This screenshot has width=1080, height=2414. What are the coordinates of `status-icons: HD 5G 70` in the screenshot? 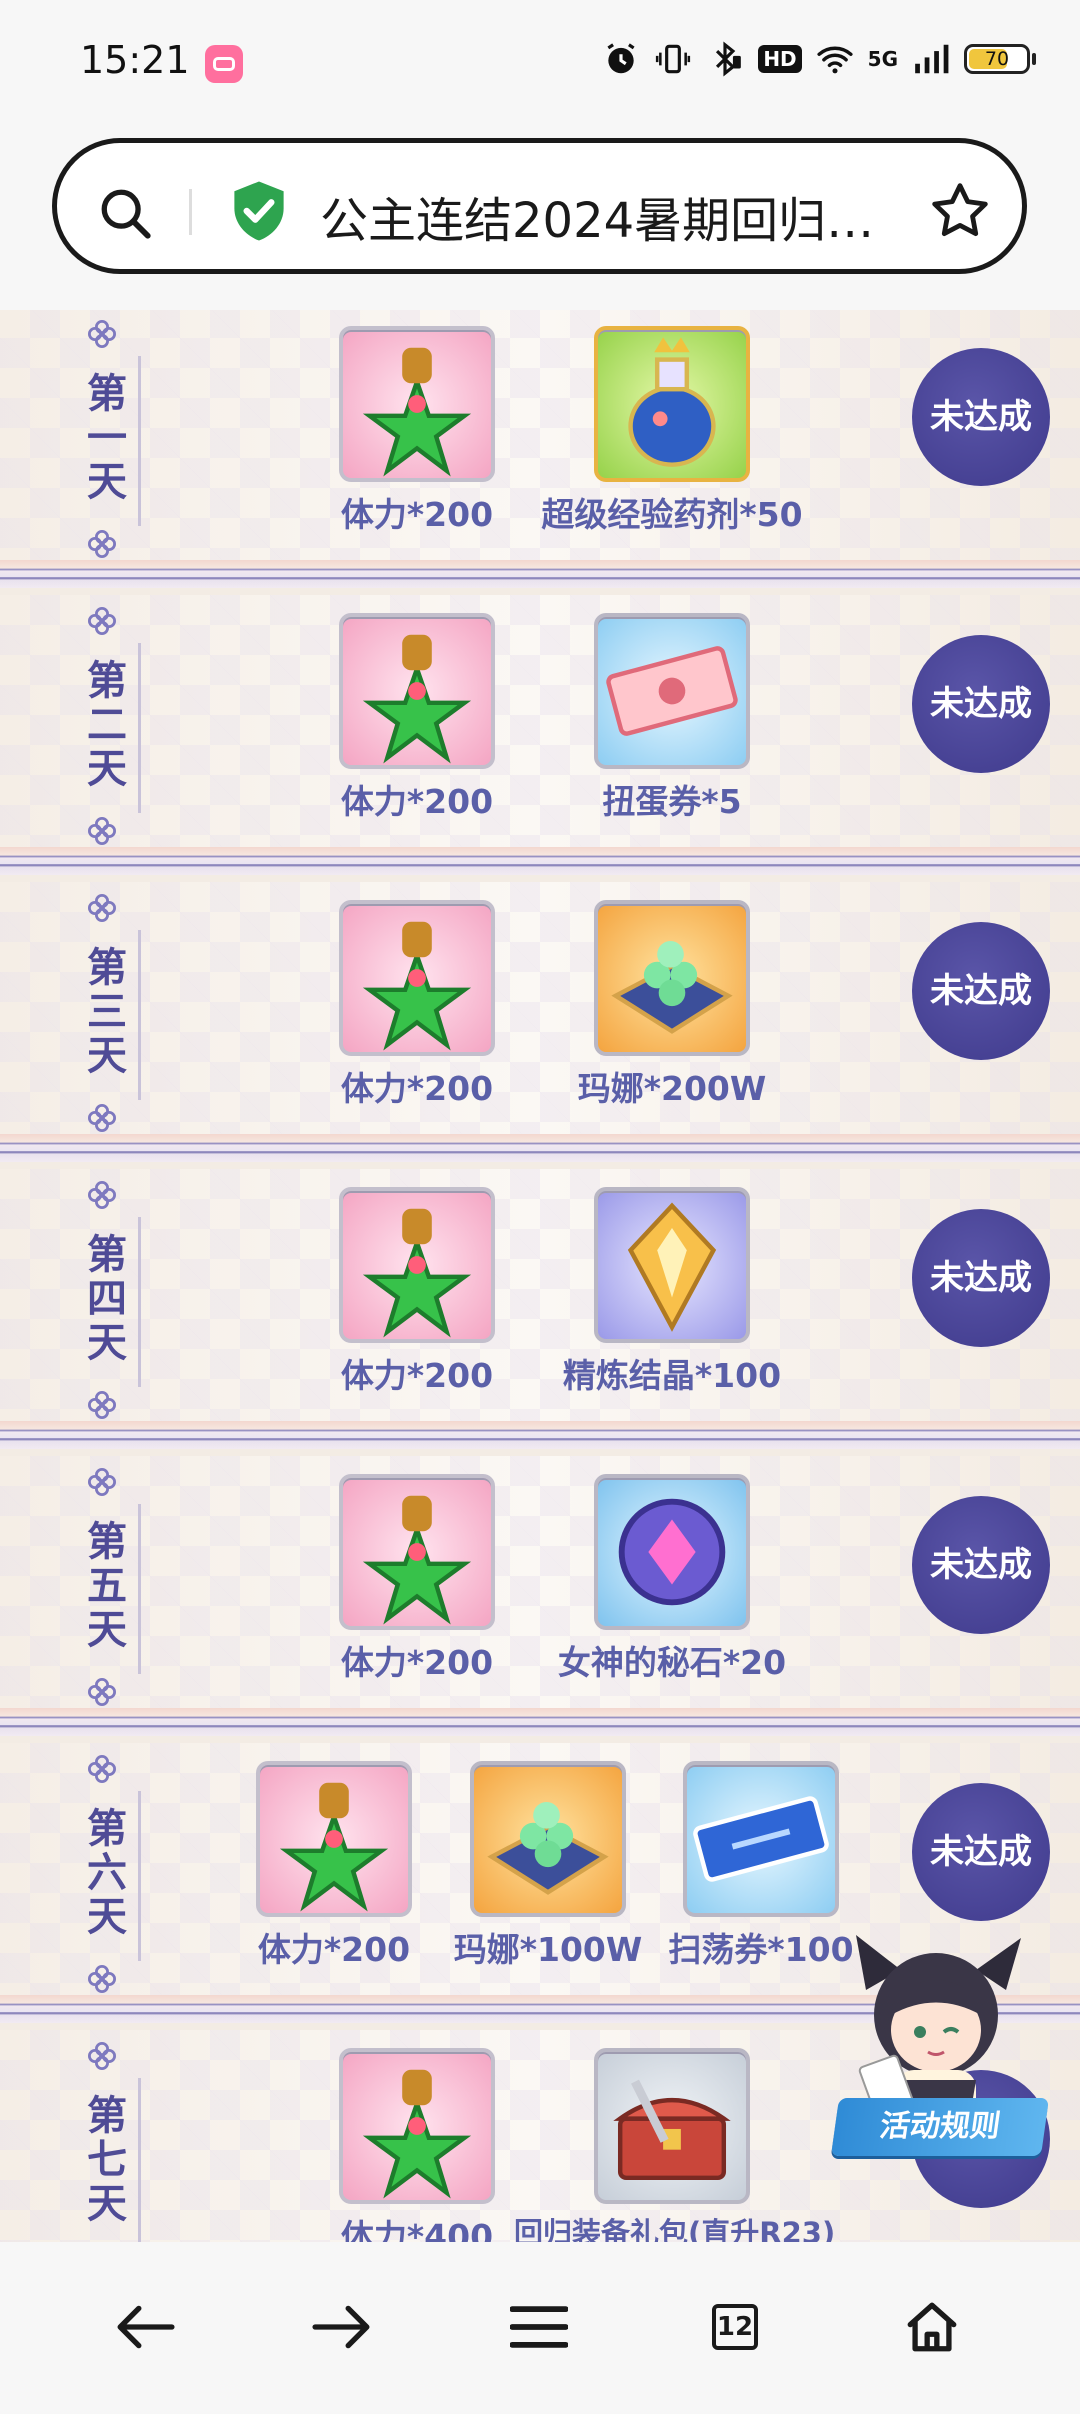 It's located at (819, 59).